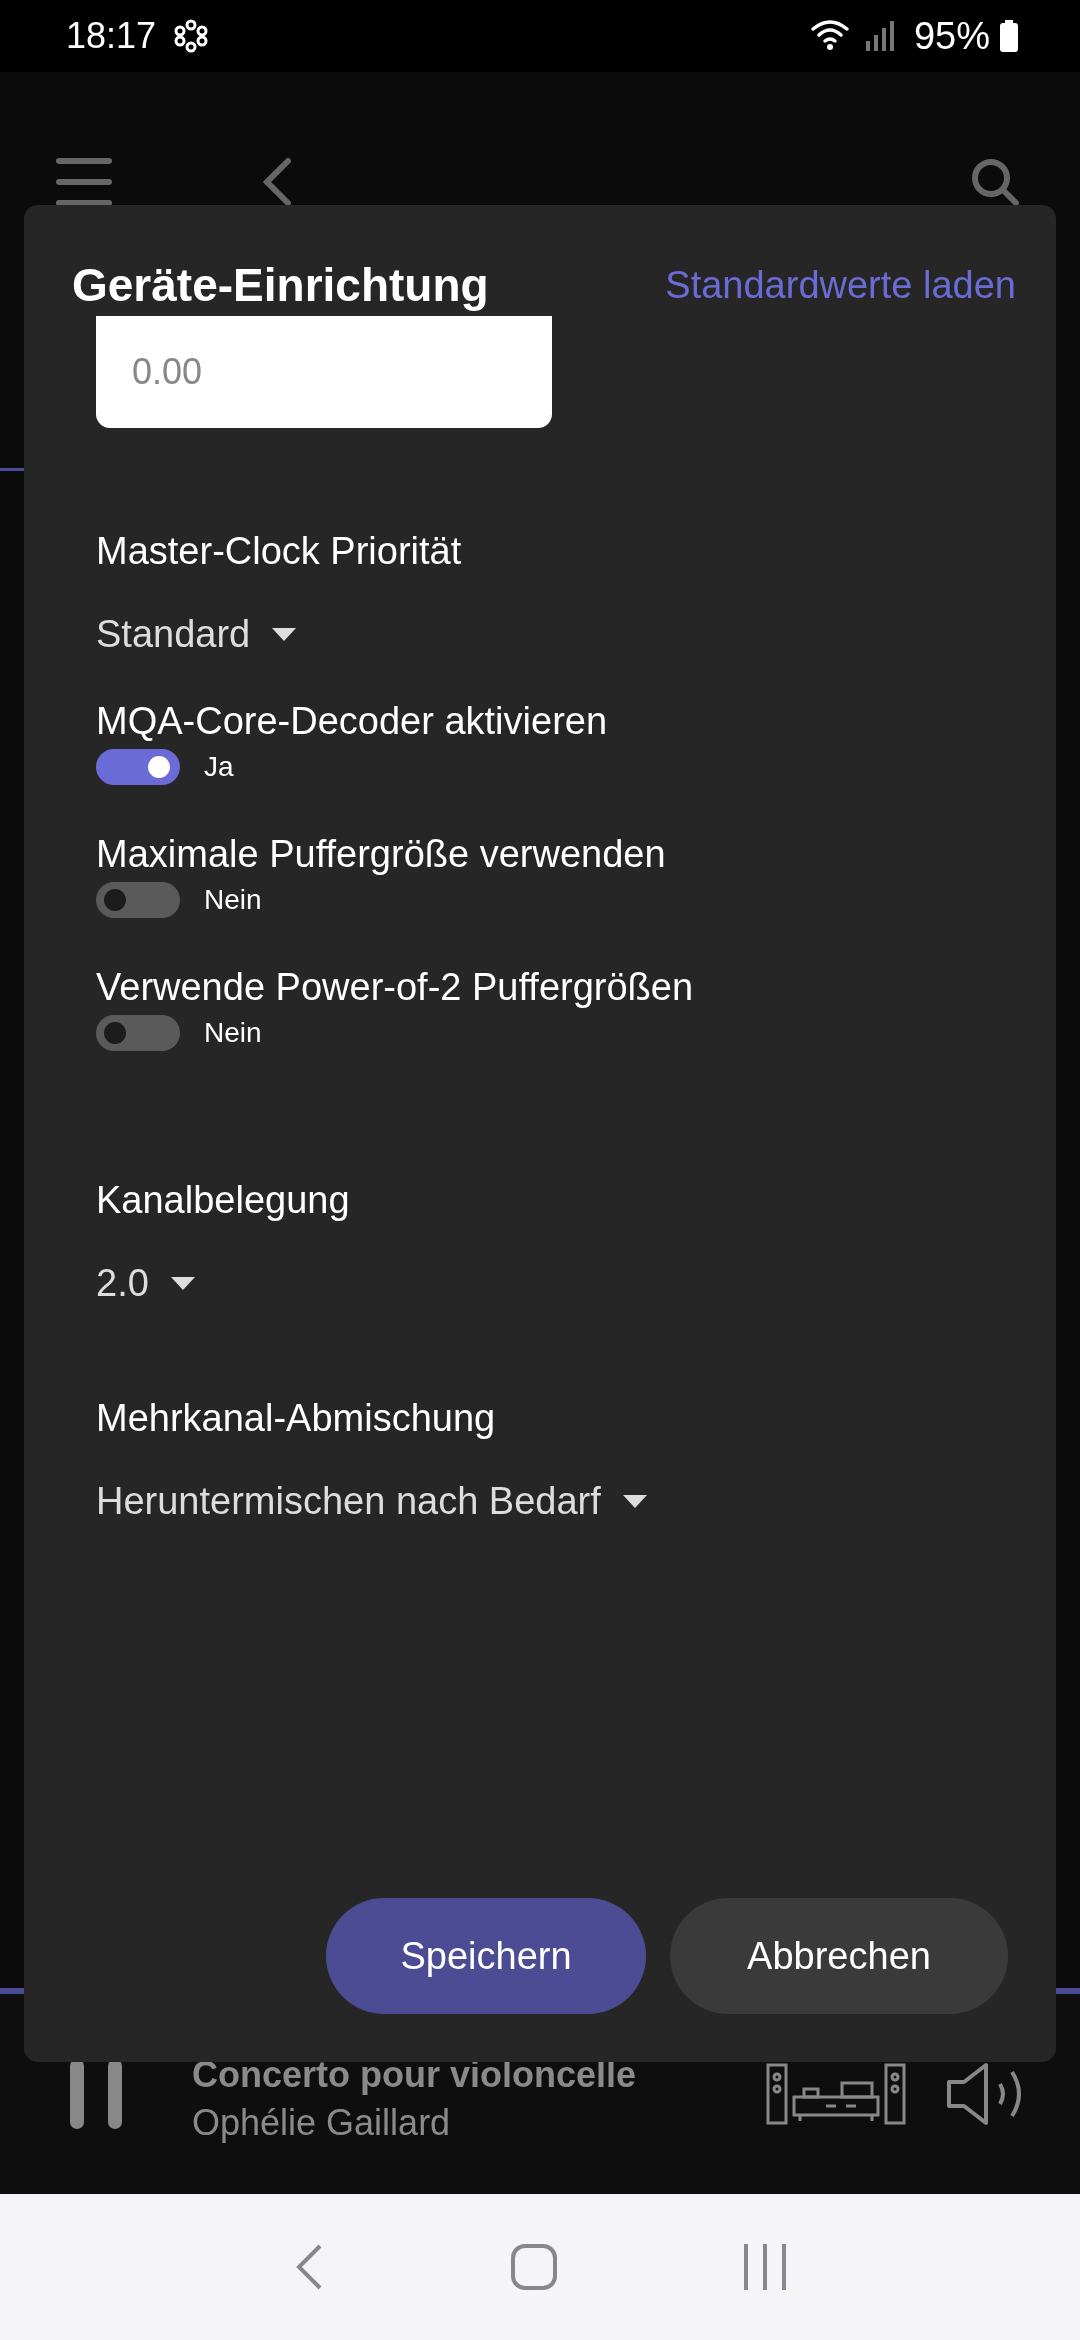 This screenshot has width=1080, height=2340. What do you see at coordinates (1009, 36) in the screenshot?
I see `battery-icon` at bounding box center [1009, 36].